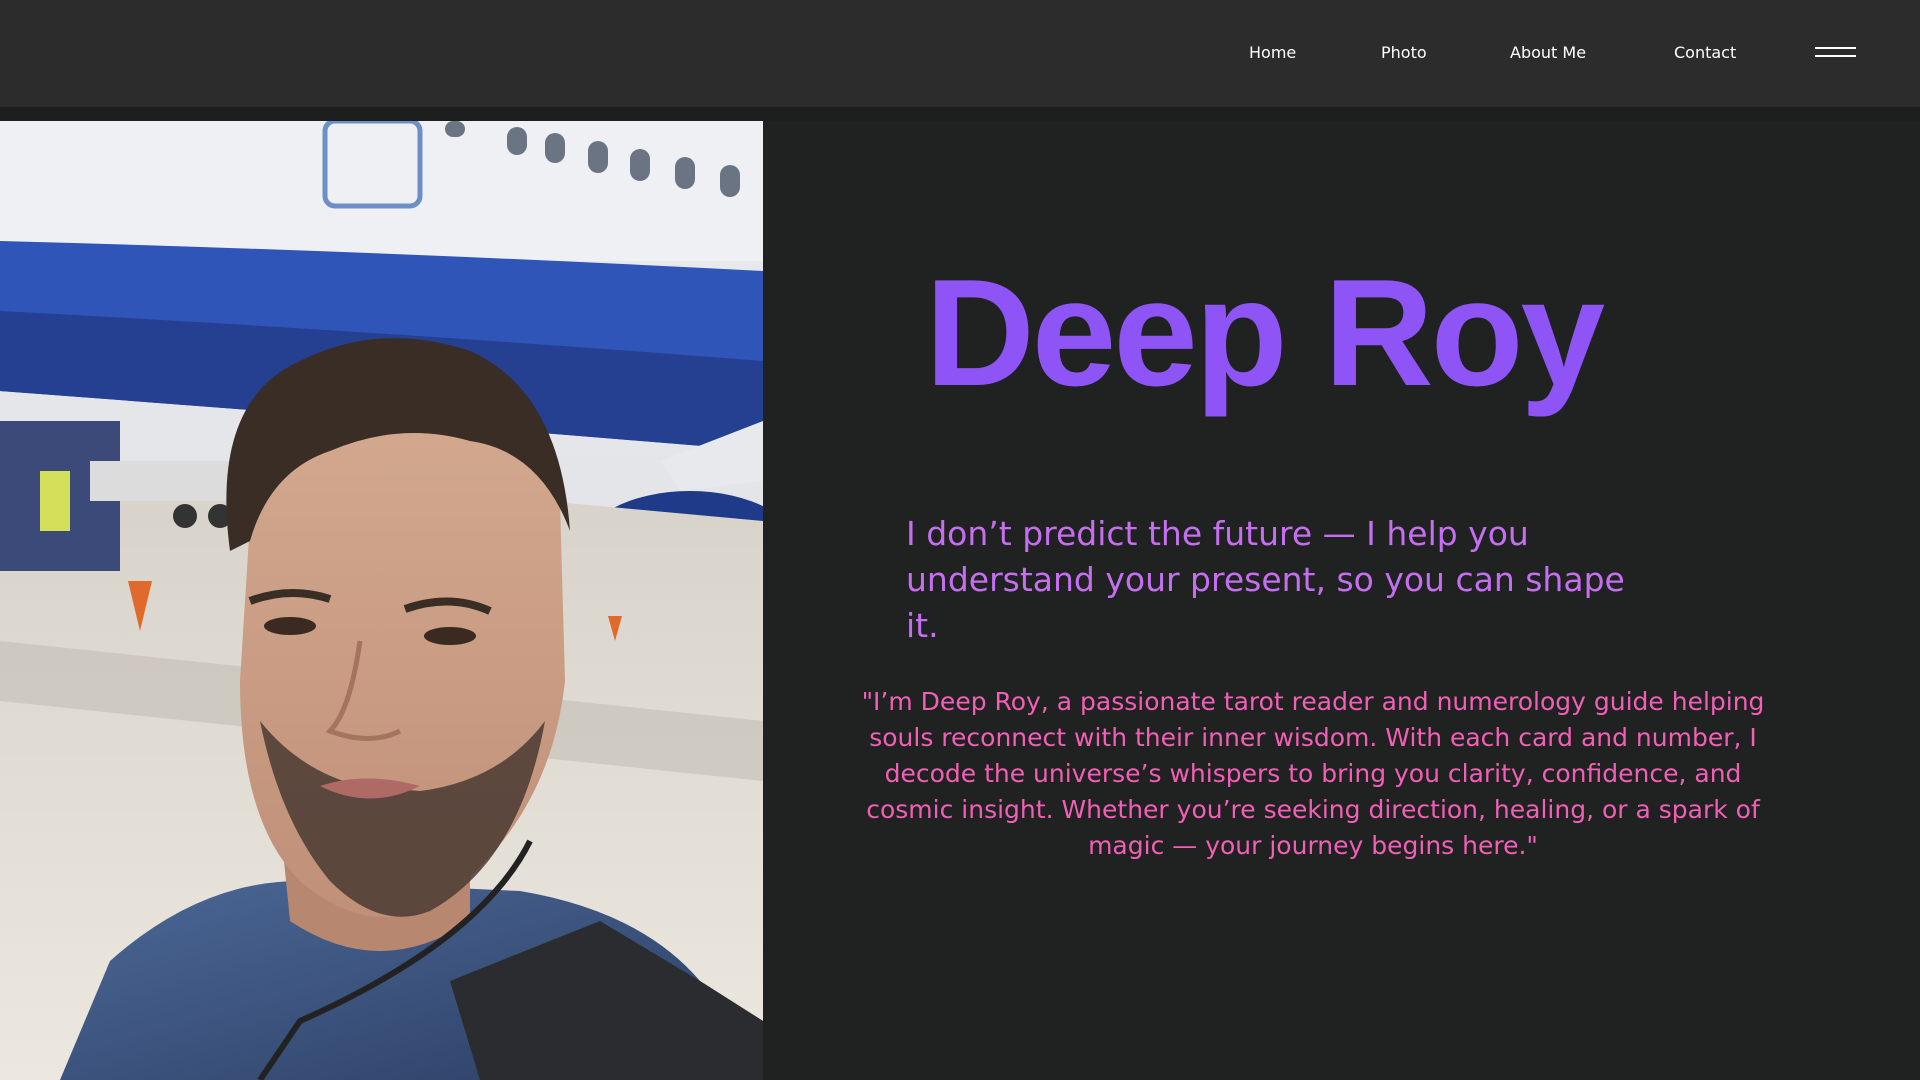 The width and height of the screenshot is (1920, 1080). I want to click on hamburger-menu-icon, so click(1835, 53).